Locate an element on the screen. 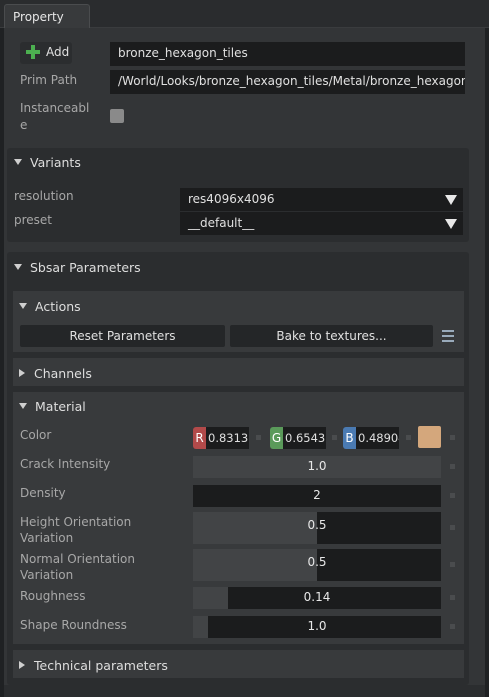 The image size is (489, 697). height-orientation-label-line2: Variation is located at coordinates (47, 538).